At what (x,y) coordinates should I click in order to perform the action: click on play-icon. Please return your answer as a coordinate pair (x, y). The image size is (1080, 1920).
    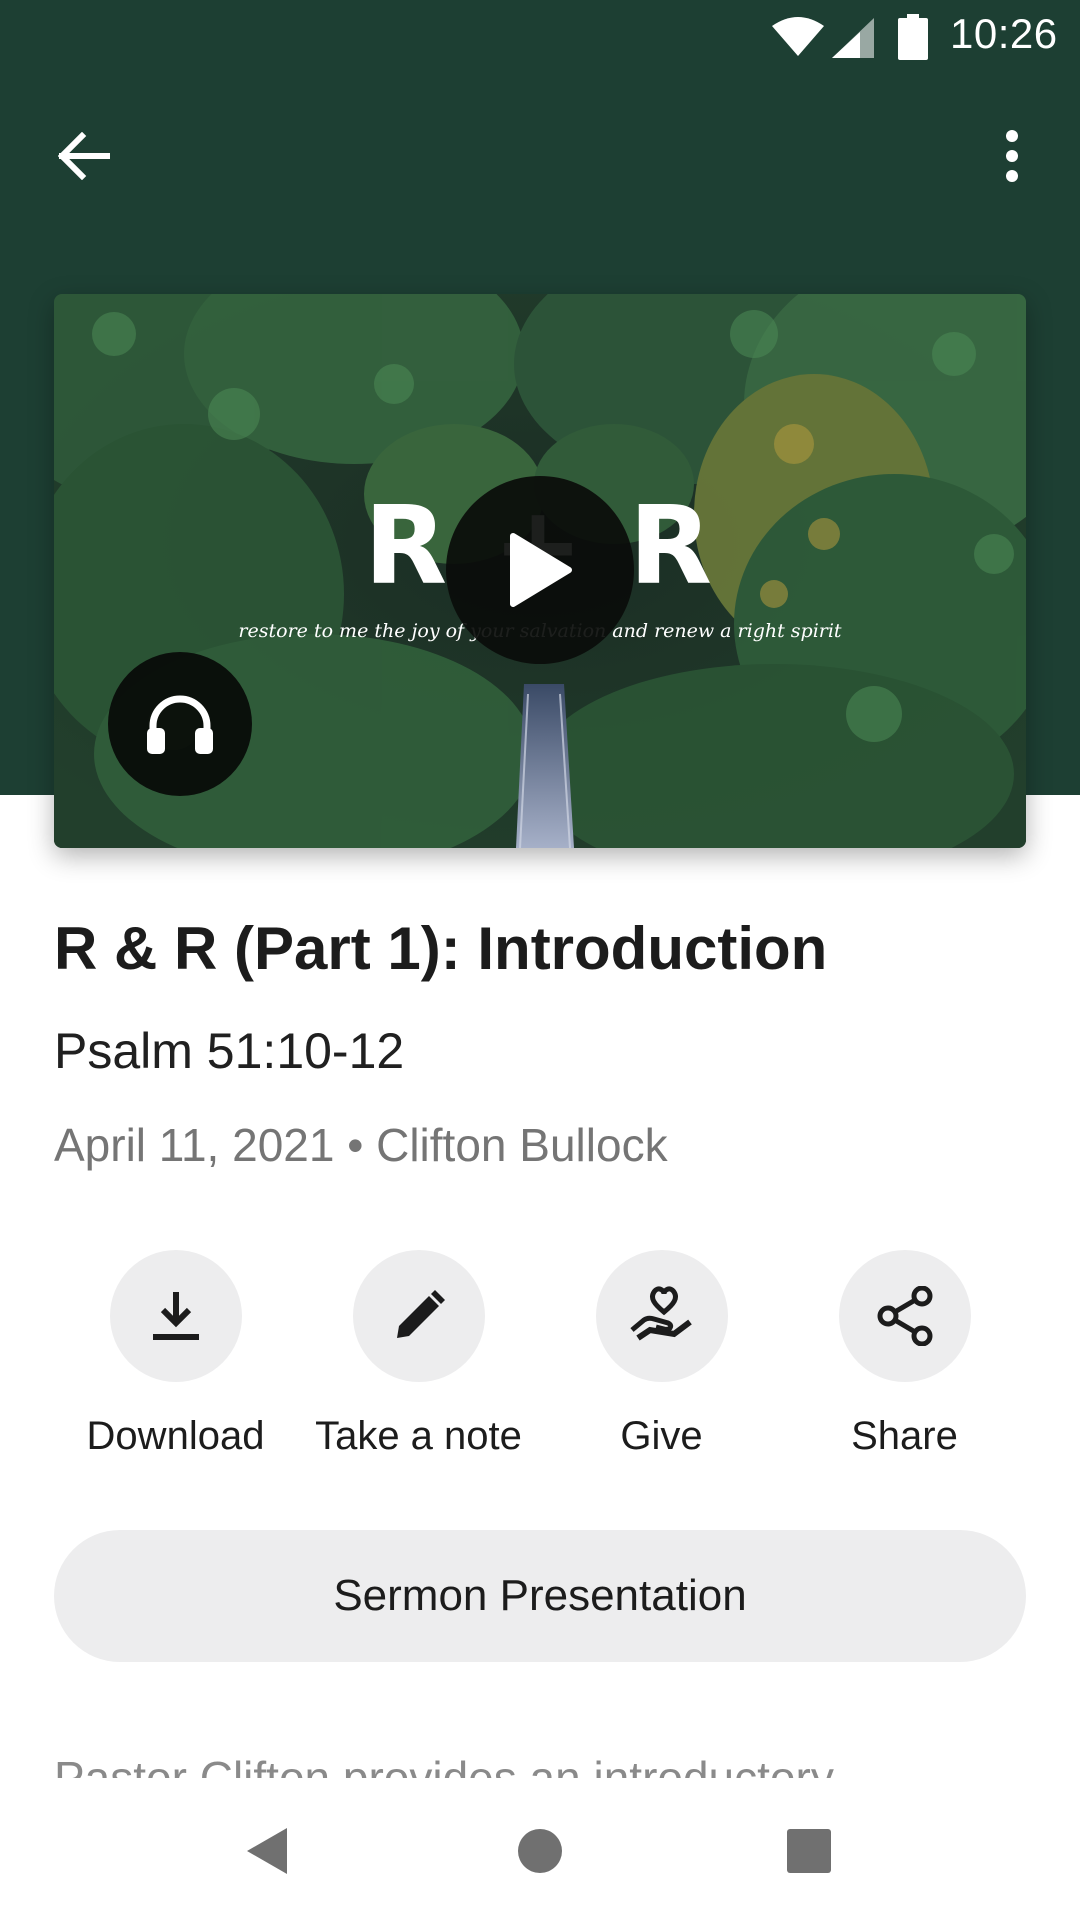
    Looking at the image, I should click on (541, 570).